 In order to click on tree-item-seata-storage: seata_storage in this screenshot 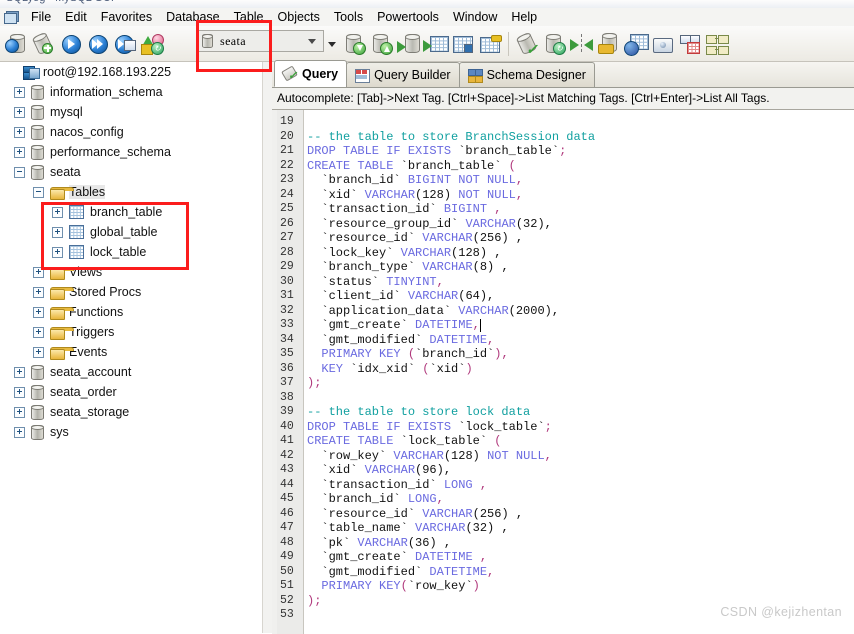, I will do `click(135, 412)`.